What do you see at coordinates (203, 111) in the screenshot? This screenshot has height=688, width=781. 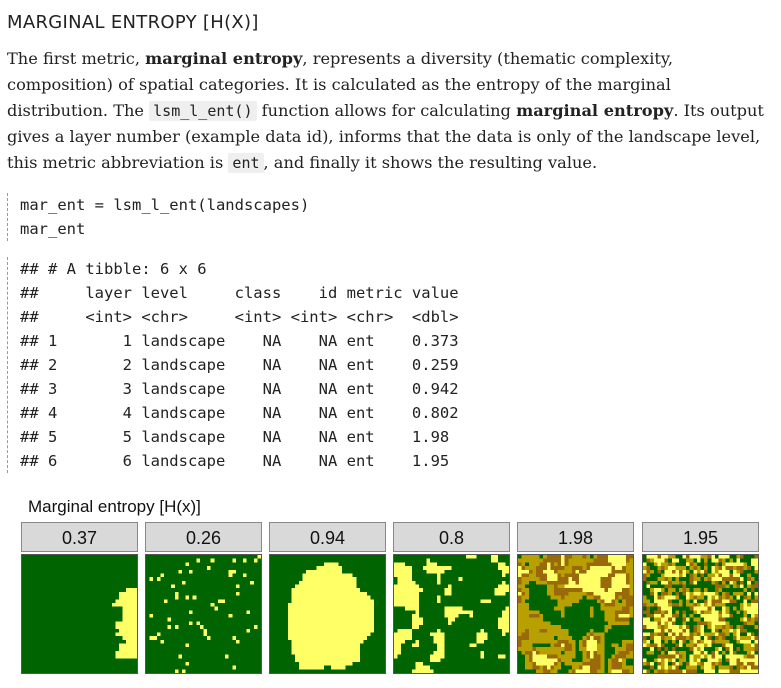 I see `inline-code: lsm_l_ent()` at bounding box center [203, 111].